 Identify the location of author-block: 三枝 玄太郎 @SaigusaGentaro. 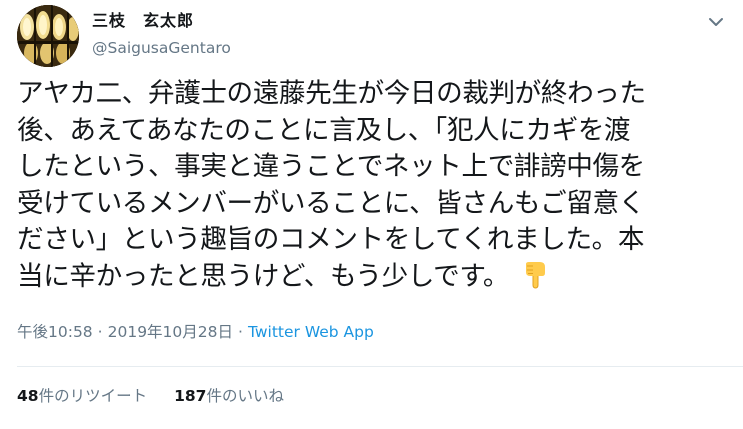
(161, 34).